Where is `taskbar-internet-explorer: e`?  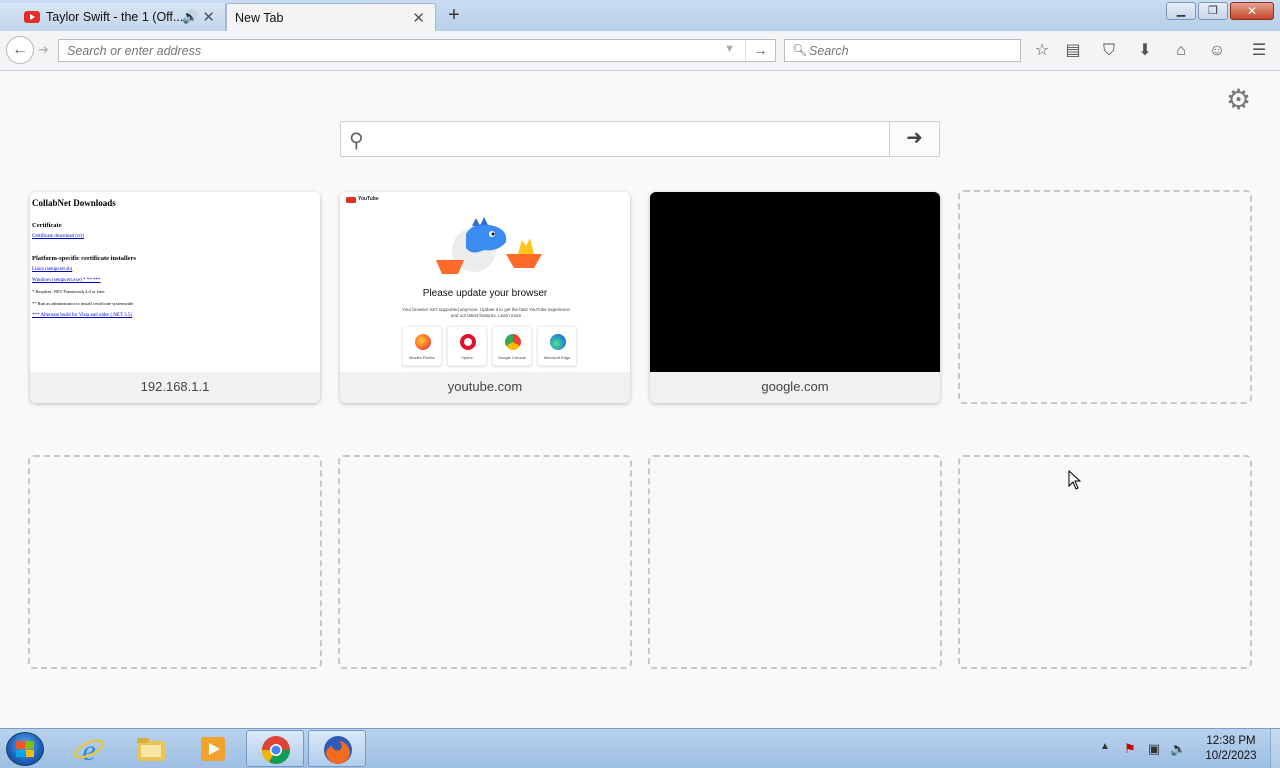 taskbar-internet-explorer: e is located at coordinates (89, 748).